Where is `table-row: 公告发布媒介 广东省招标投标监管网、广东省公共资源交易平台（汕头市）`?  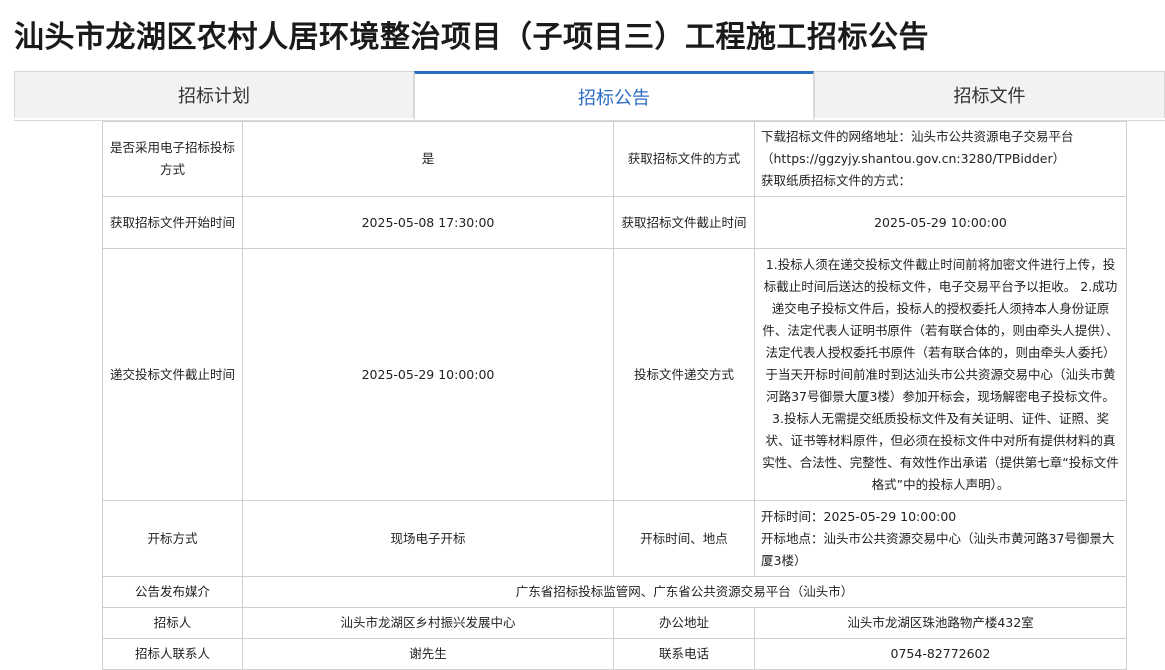 table-row: 公告发布媒介 广东省招标投标监管网、广东省公共资源交易平台（汕头市） is located at coordinates (614, 592).